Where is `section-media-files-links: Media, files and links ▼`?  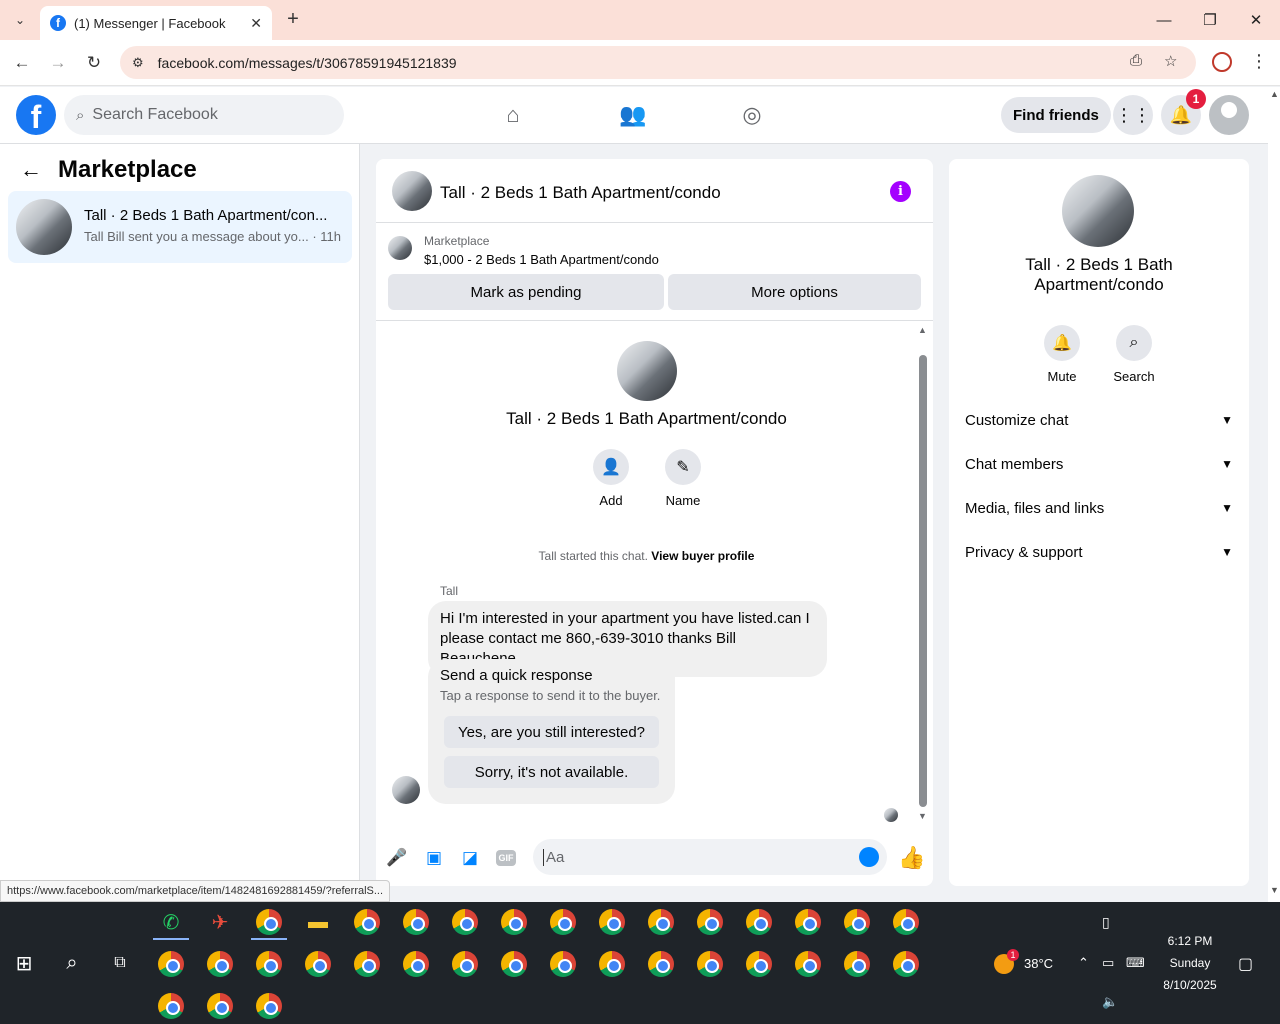
section-media-files-links: Media, files and links ▼ is located at coordinates (1099, 508).